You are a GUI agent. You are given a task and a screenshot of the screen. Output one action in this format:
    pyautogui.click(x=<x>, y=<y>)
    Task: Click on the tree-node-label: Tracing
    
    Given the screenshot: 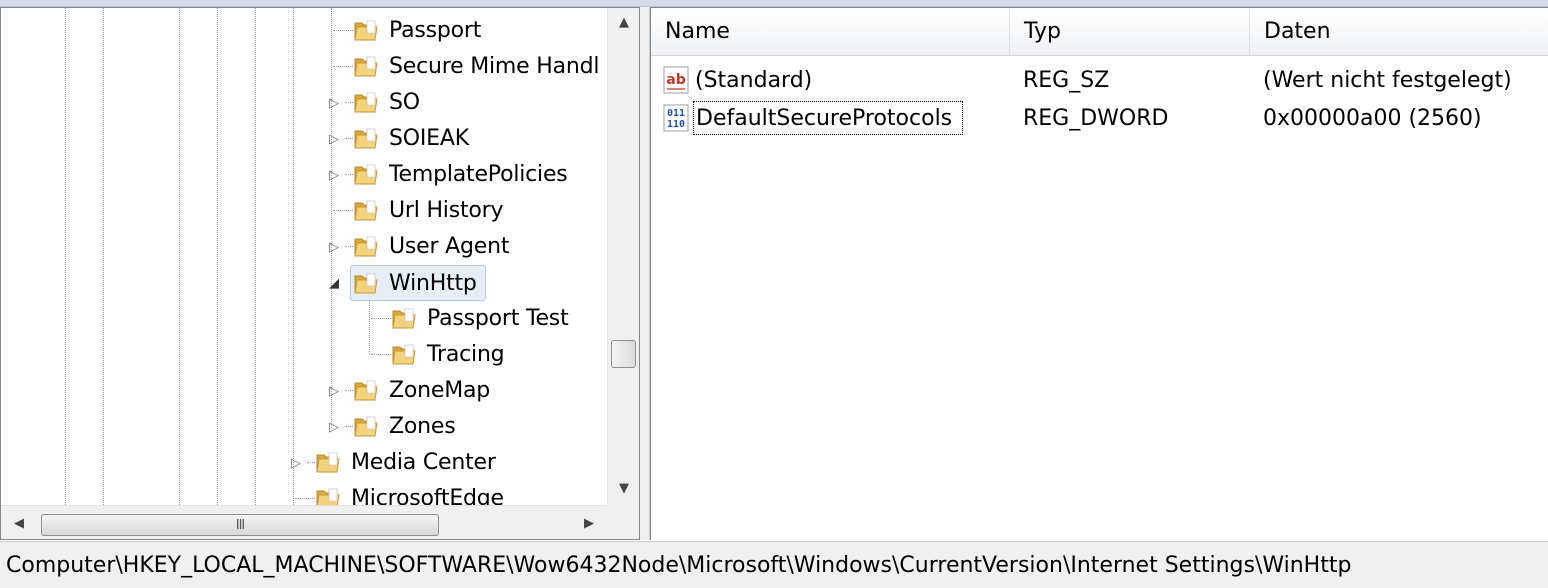 What is the action you would take?
    pyautogui.click(x=466, y=354)
    